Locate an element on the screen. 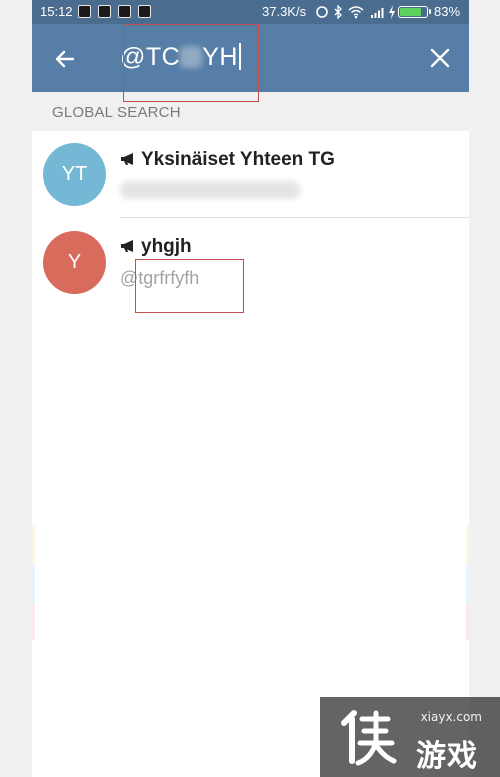  charging-icon is located at coordinates (392, 13).